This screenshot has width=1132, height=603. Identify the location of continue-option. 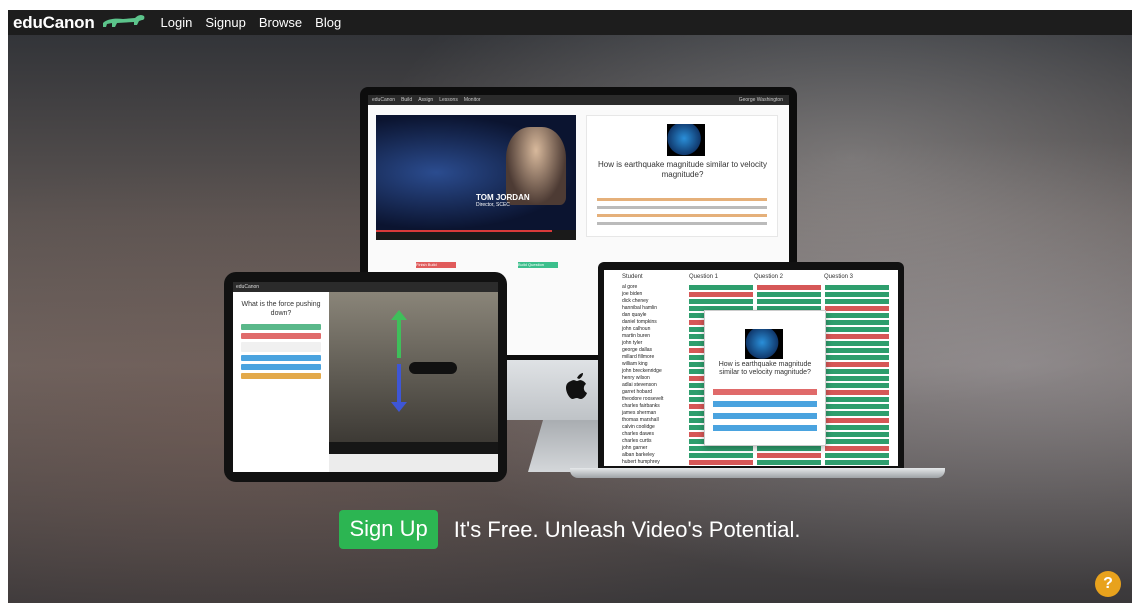
(281, 376).